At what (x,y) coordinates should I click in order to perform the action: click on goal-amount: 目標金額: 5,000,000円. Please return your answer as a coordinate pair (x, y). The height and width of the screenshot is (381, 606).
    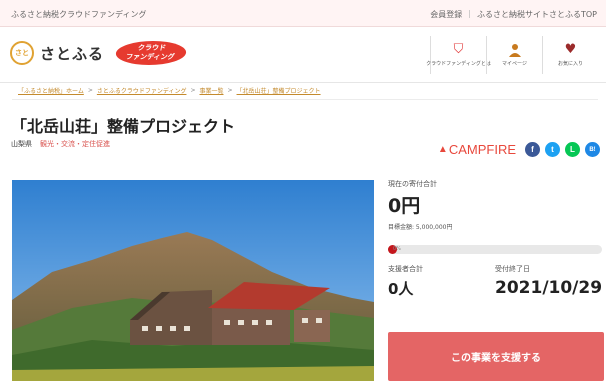
    Looking at the image, I should click on (420, 227).